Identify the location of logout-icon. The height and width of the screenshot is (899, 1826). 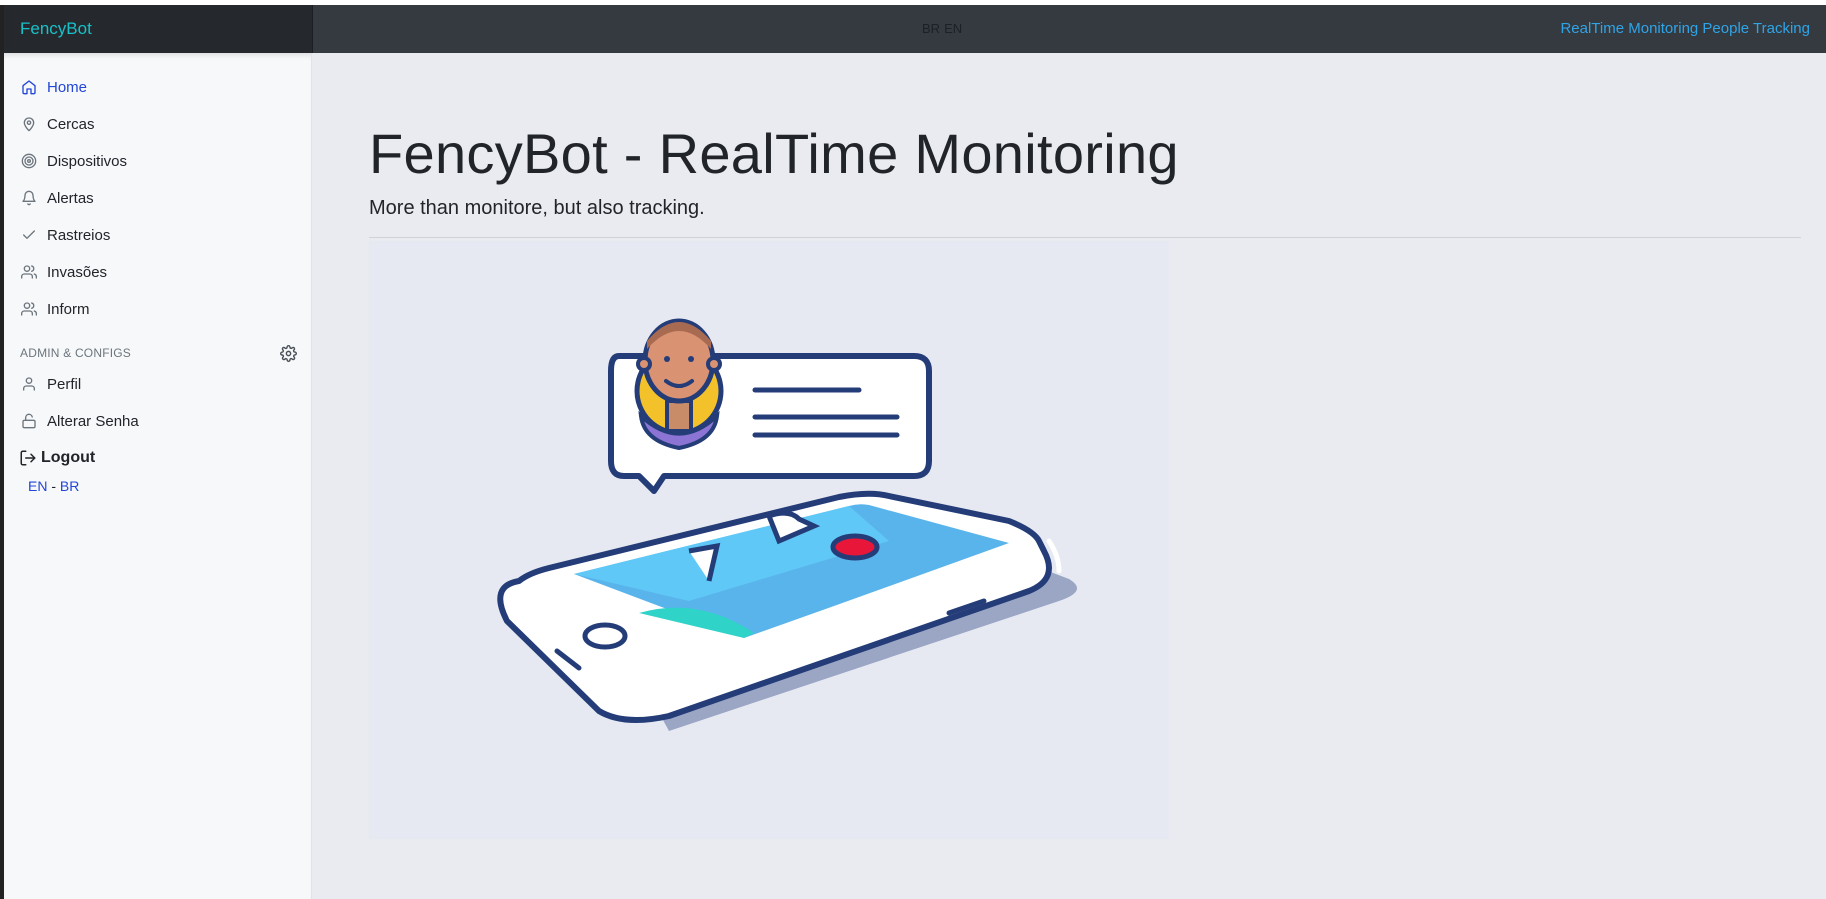
(28, 458).